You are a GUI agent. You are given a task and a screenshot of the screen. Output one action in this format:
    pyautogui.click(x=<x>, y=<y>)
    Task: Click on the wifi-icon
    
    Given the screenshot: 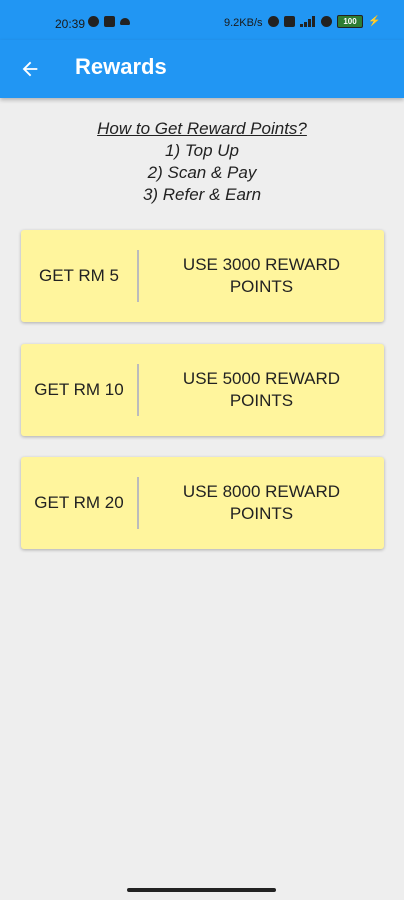 What is the action you would take?
    pyautogui.click(x=326, y=21)
    